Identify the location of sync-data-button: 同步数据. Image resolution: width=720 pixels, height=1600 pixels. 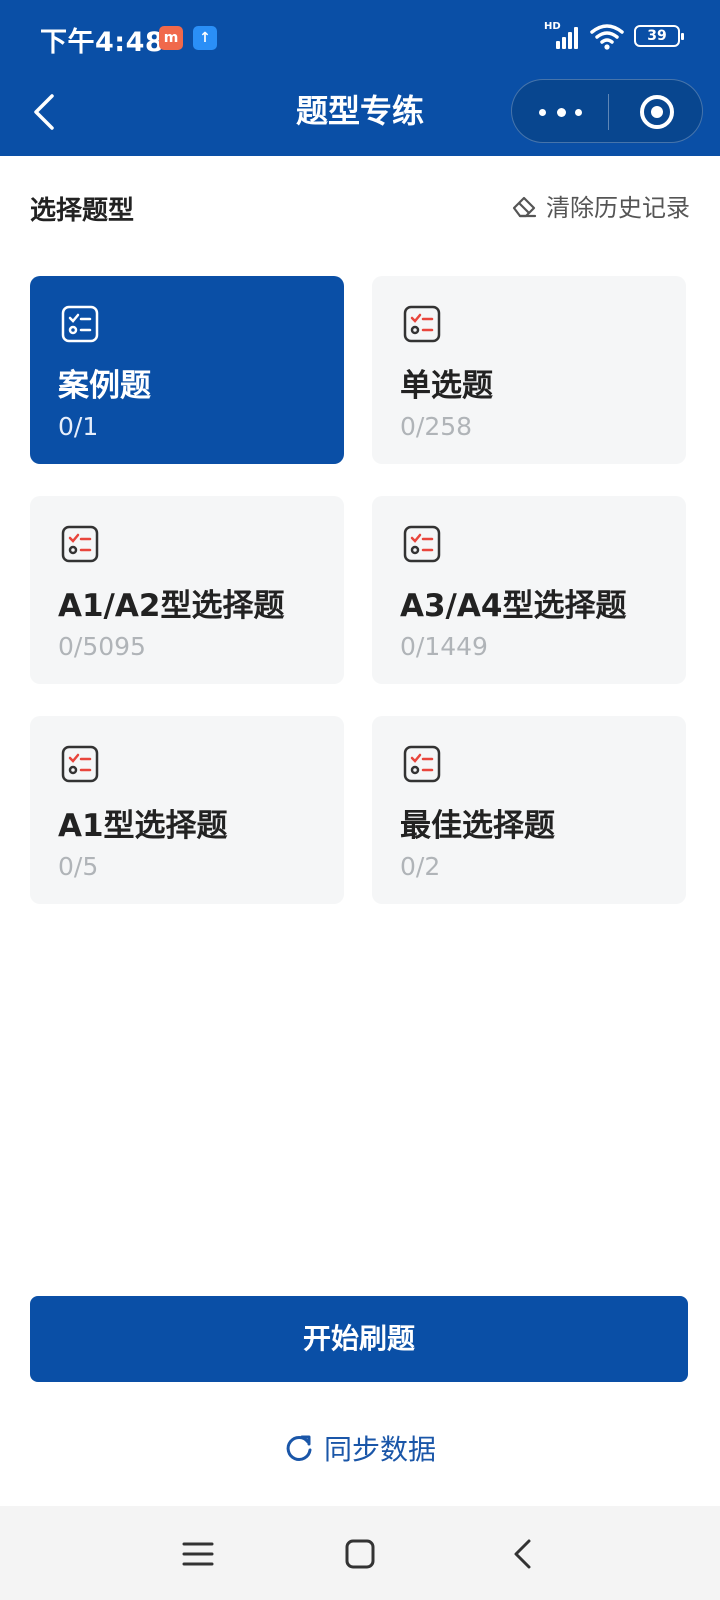
(360, 1448).